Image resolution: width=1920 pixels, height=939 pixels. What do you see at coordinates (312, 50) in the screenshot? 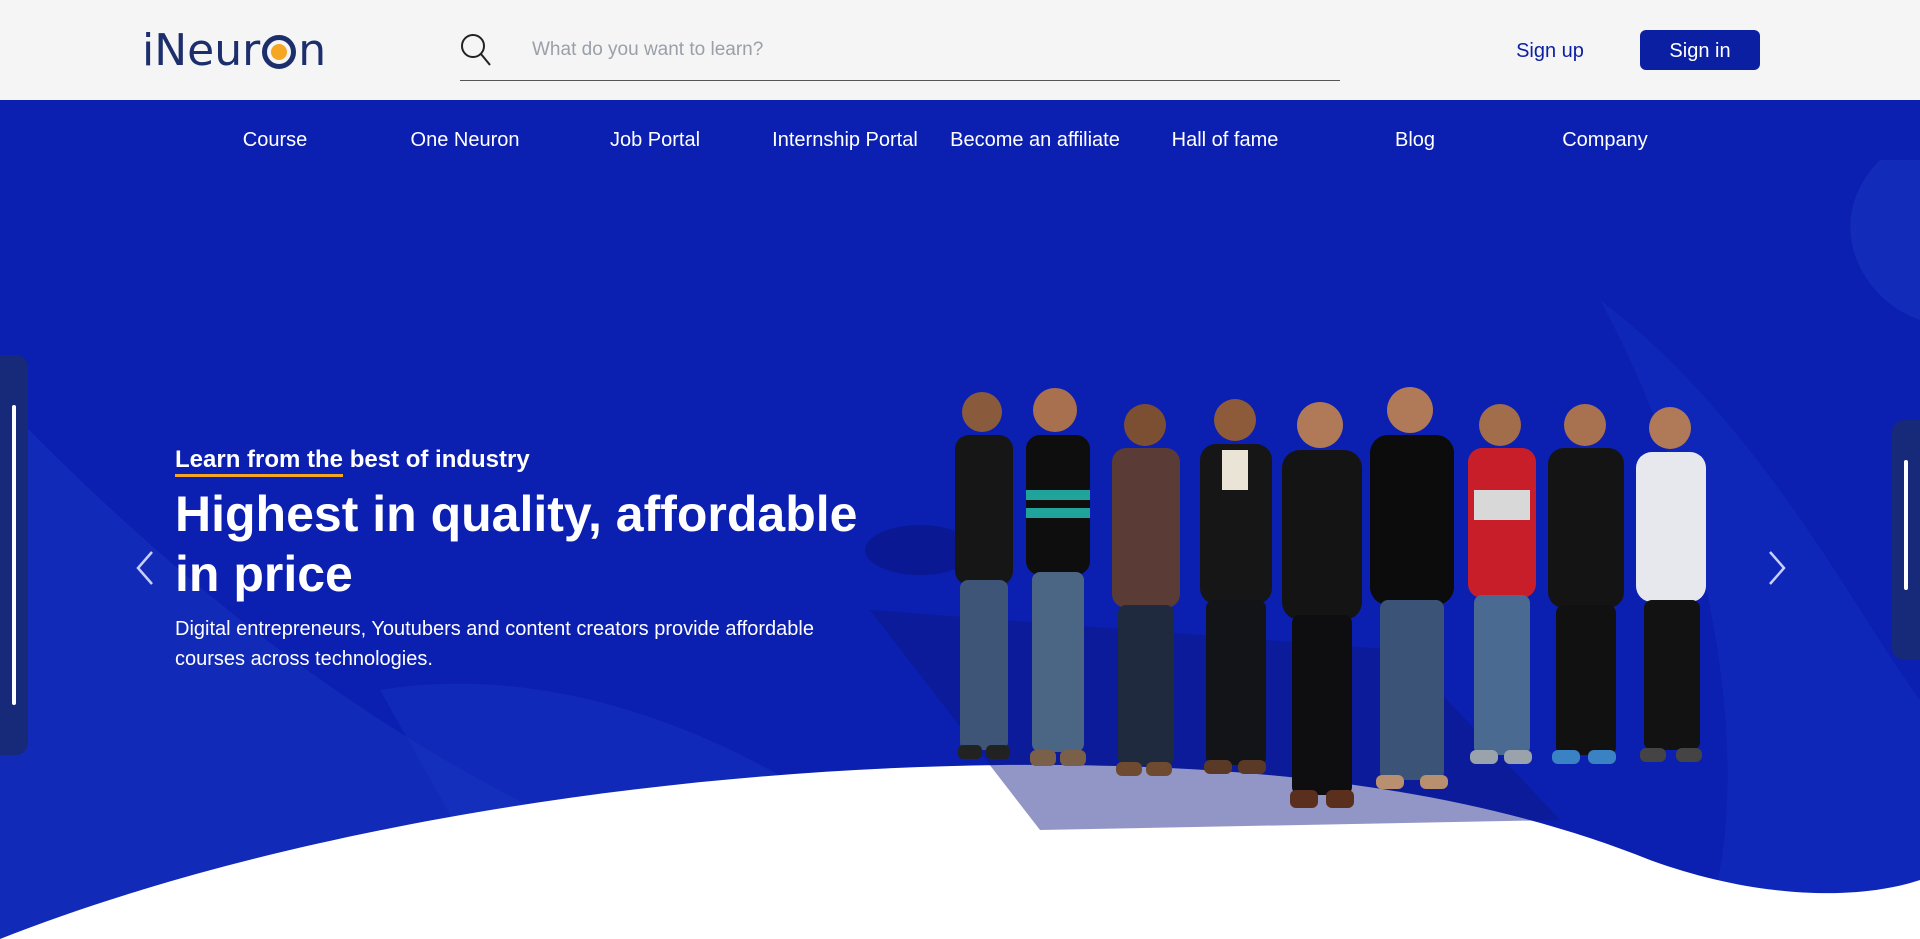
I see `logo-text-right: n` at bounding box center [312, 50].